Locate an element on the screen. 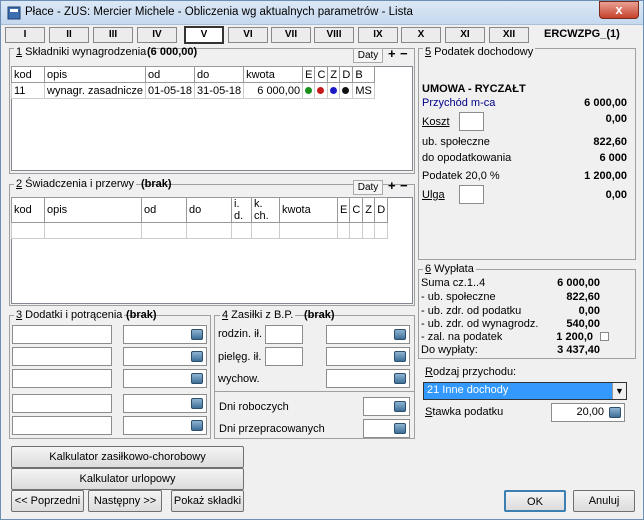 The image size is (644, 520). cell-kwota: 6 000,00 is located at coordinates (273, 90).